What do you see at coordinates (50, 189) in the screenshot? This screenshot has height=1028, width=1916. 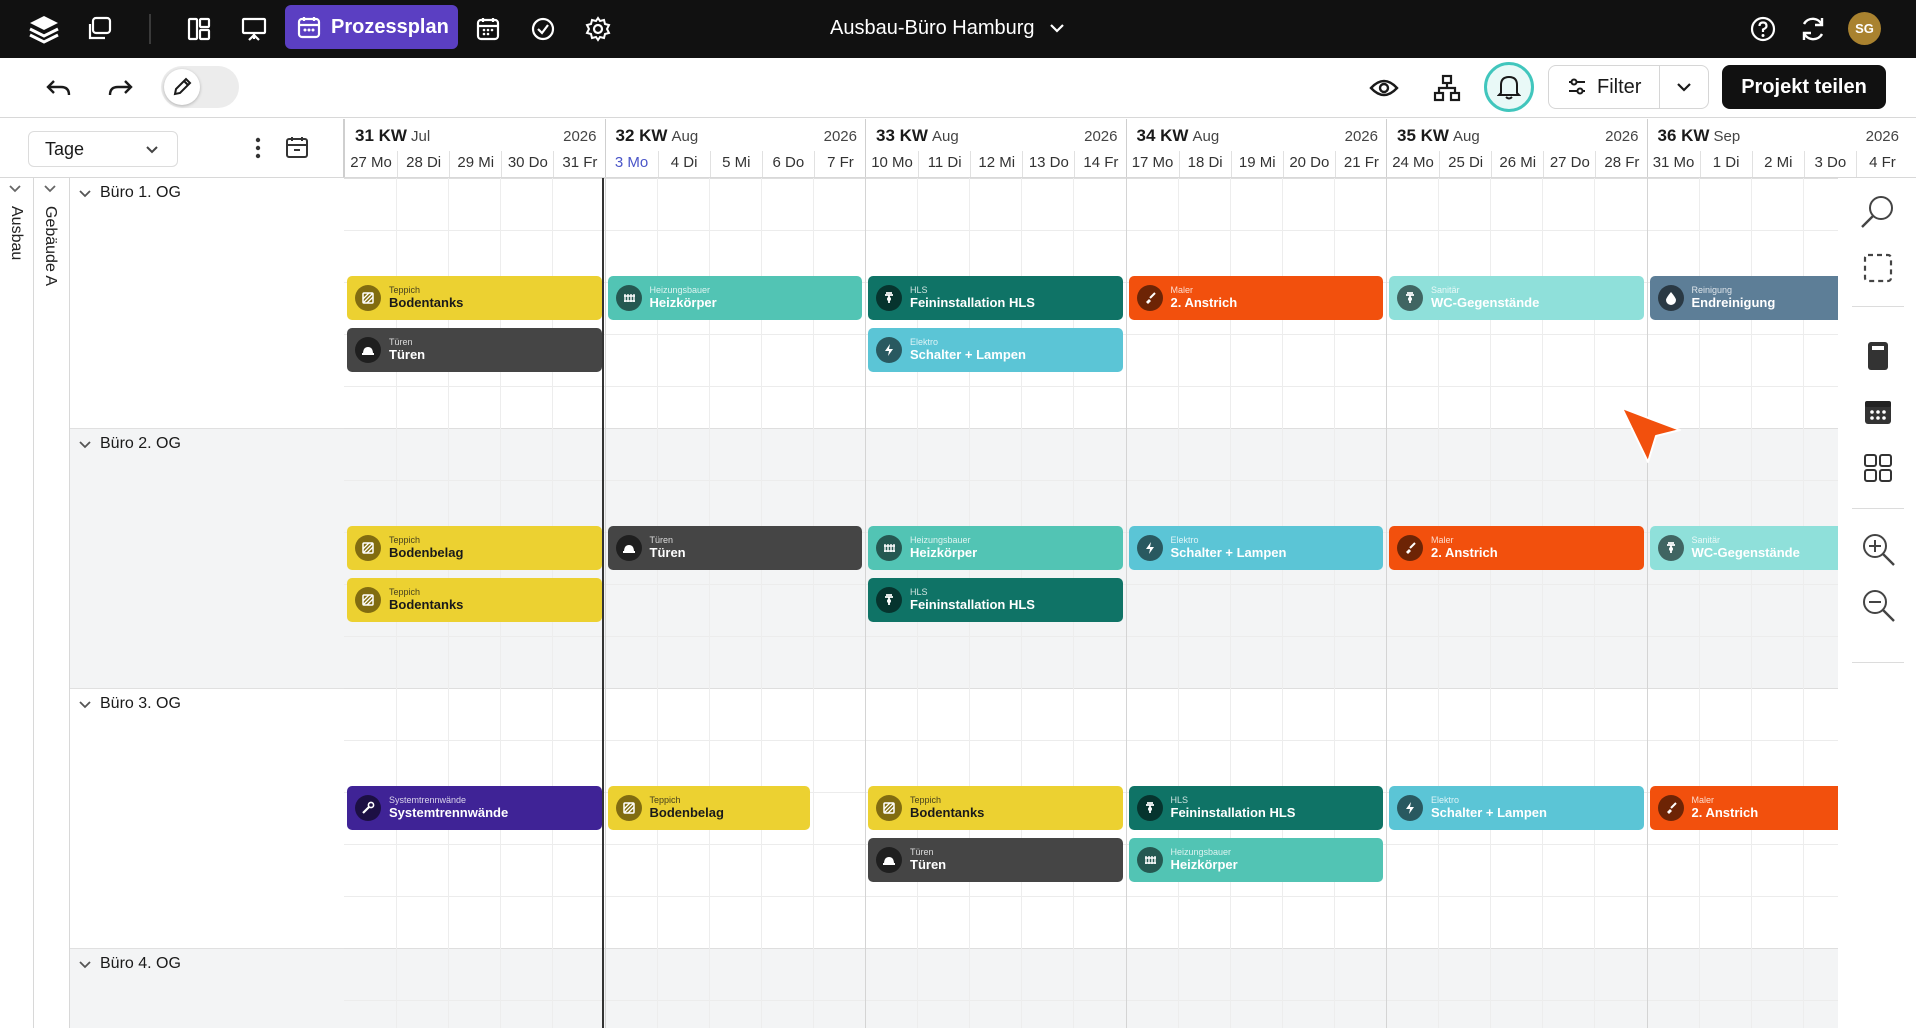 I see `chevron-down-icon` at bounding box center [50, 189].